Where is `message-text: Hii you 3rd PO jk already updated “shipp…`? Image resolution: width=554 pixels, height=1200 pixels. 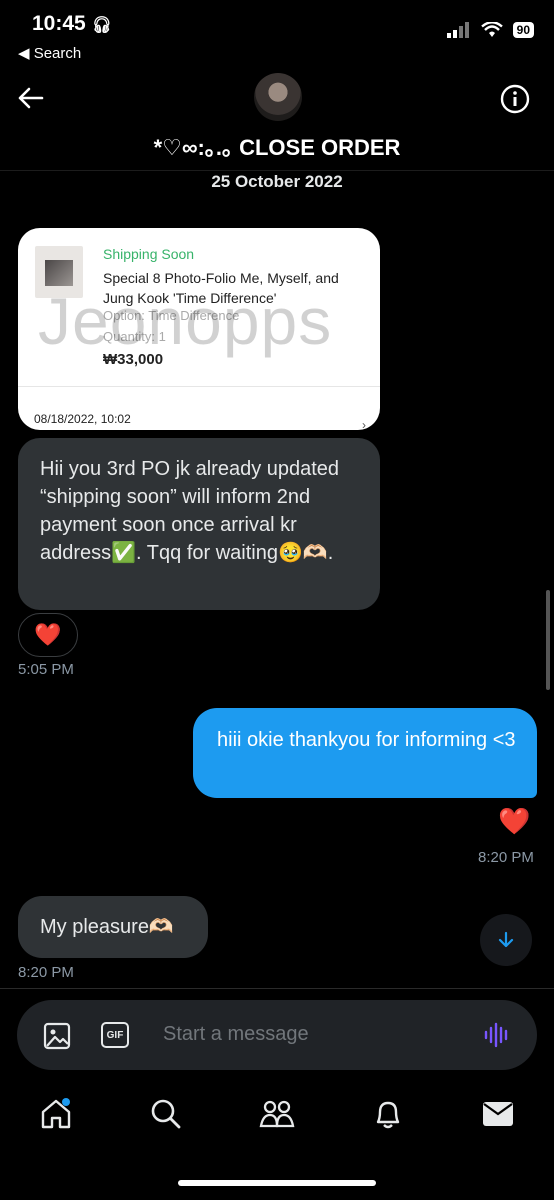
message-text: Hii you 3rd PO jk already updated “shipp… is located at coordinates (190, 511).